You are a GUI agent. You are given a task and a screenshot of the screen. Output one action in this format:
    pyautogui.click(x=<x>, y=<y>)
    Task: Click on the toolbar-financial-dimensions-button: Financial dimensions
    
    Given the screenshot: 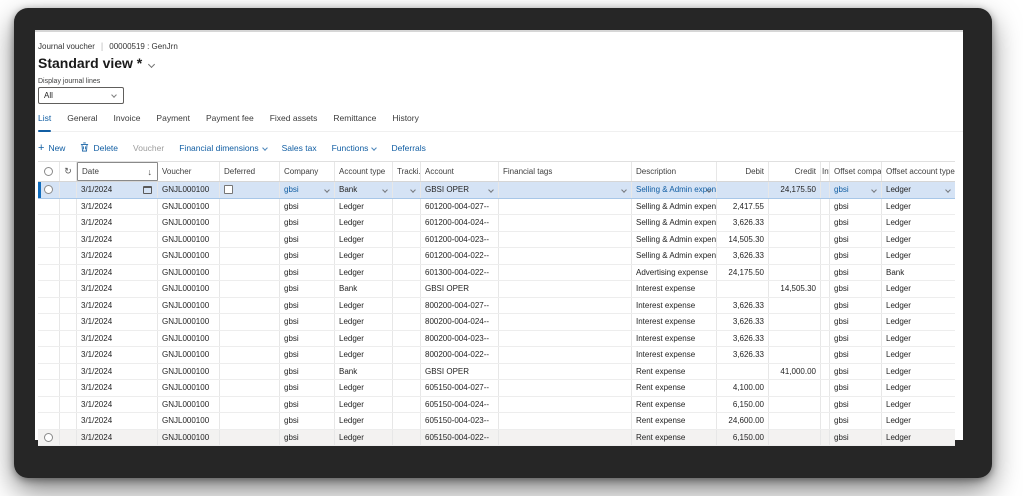 What is the action you would take?
    pyautogui.click(x=223, y=148)
    